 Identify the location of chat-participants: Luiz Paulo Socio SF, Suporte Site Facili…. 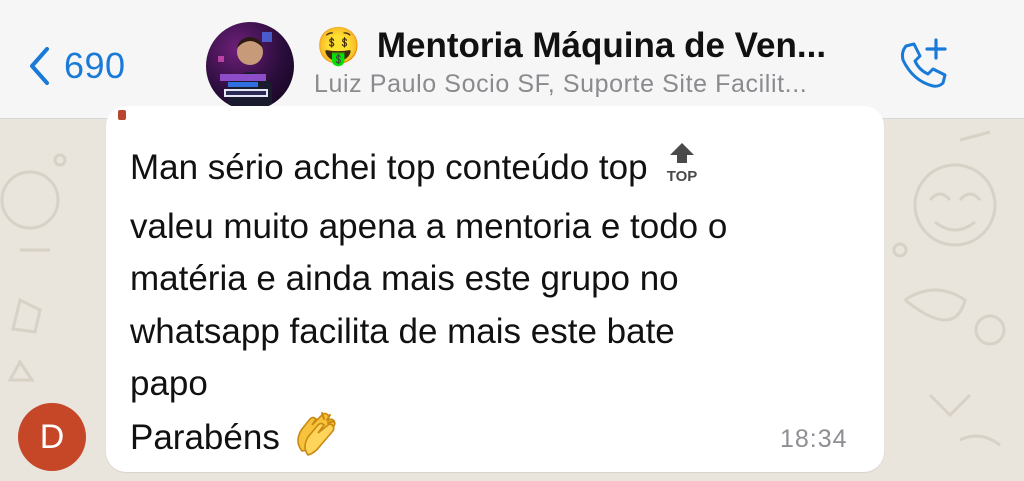
(560, 84).